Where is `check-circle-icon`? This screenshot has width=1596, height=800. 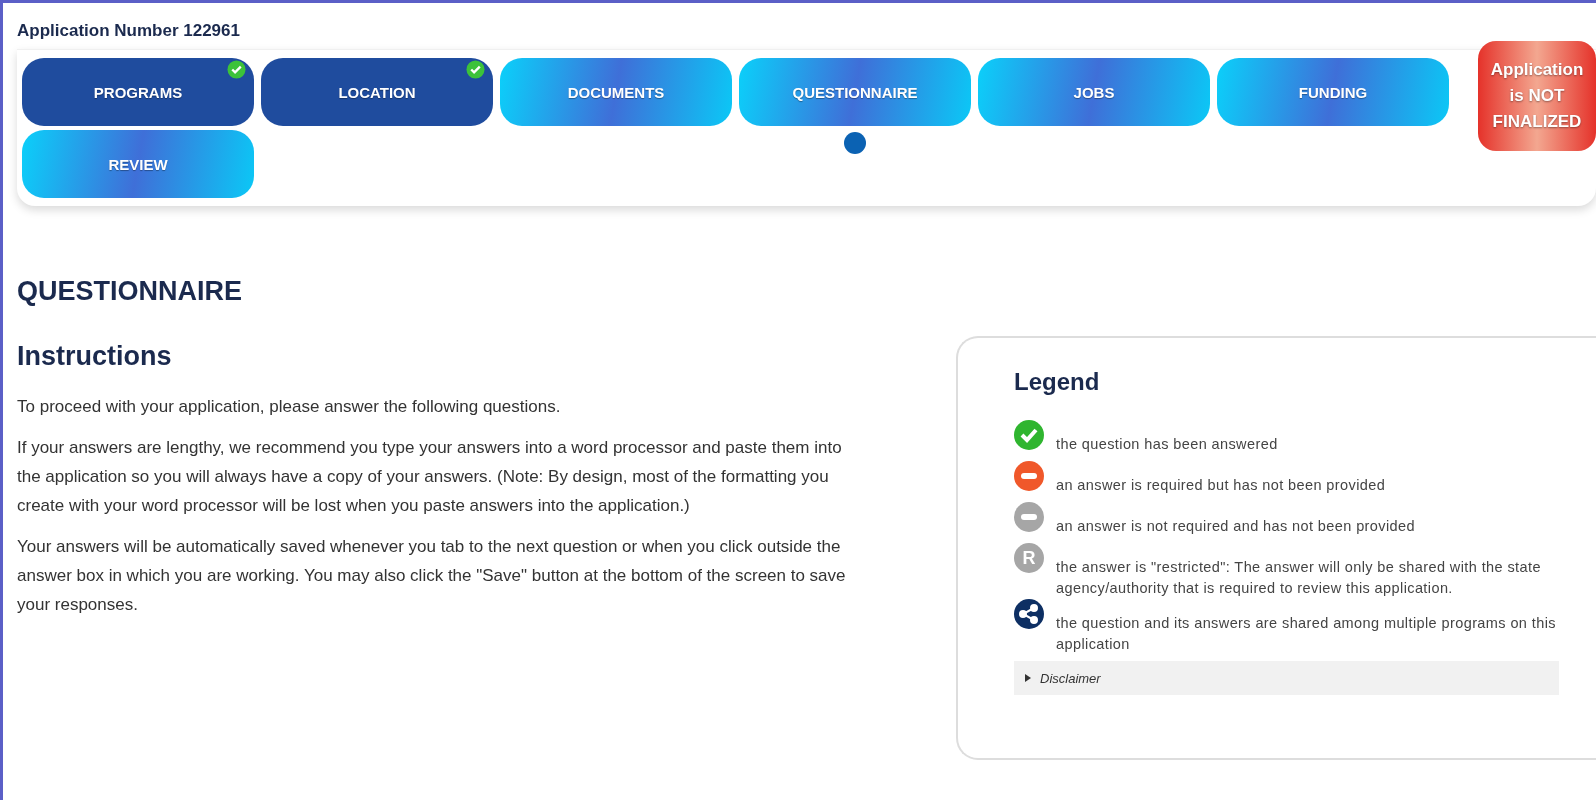 check-circle-icon is located at coordinates (1029, 435).